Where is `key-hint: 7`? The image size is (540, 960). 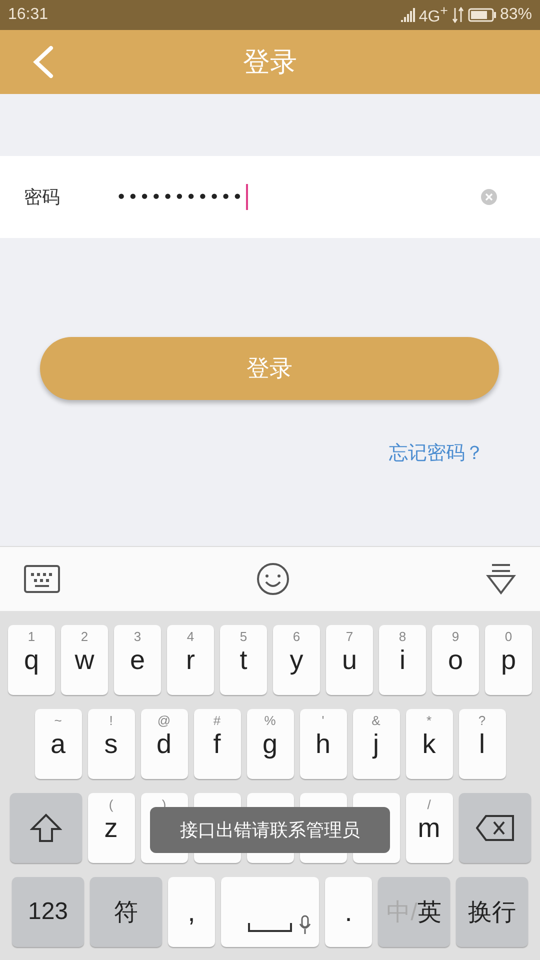
key-hint: 7 is located at coordinates (349, 636).